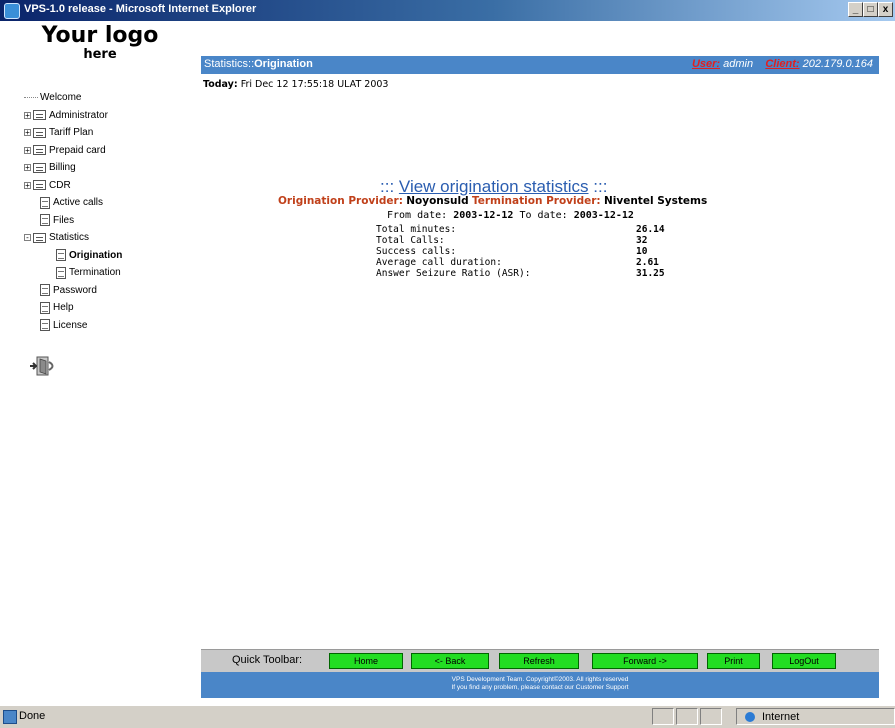  Describe the element at coordinates (781, 717) in the screenshot. I see `zone-label: Internet` at that location.